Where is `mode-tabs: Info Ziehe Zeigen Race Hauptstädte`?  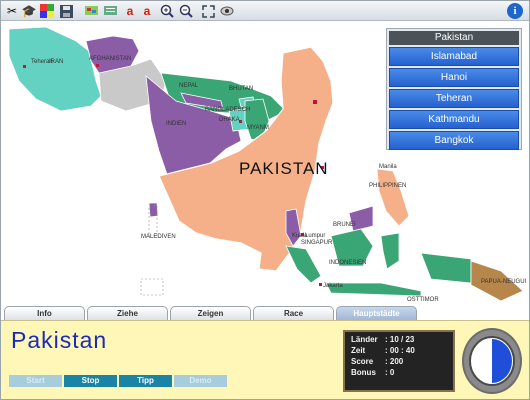
mode-tabs: Info Ziehe Zeigen Race Hauptstädte is located at coordinates (265, 313).